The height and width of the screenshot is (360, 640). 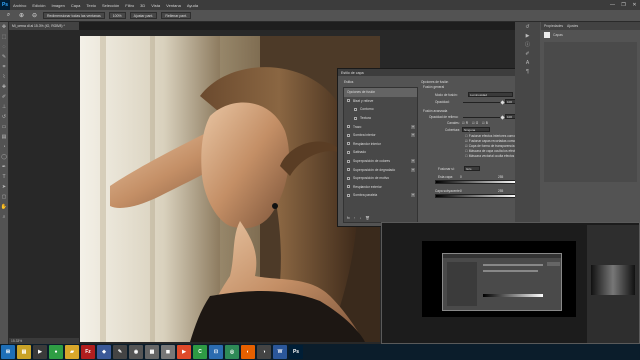 I want to click on menu-texto: Texto, so click(x=91, y=5).